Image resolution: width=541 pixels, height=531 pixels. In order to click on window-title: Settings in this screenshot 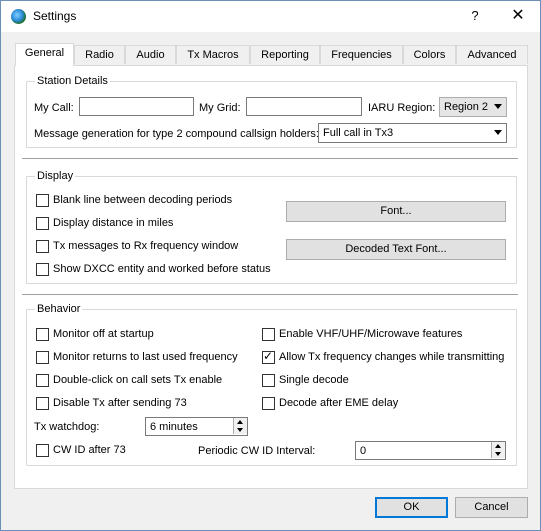, I will do `click(55, 16)`.